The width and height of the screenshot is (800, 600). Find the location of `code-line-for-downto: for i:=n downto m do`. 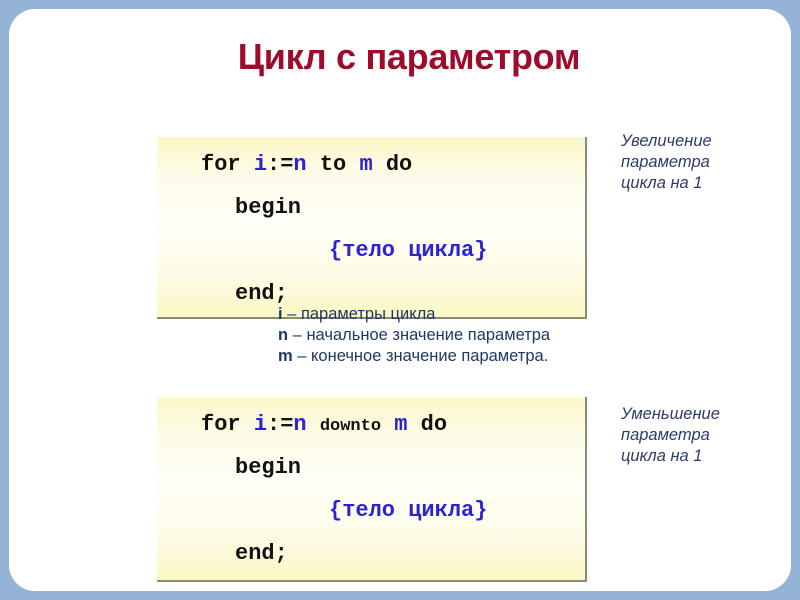

code-line-for-downto: for i:=n downto m do is located at coordinates (324, 425).